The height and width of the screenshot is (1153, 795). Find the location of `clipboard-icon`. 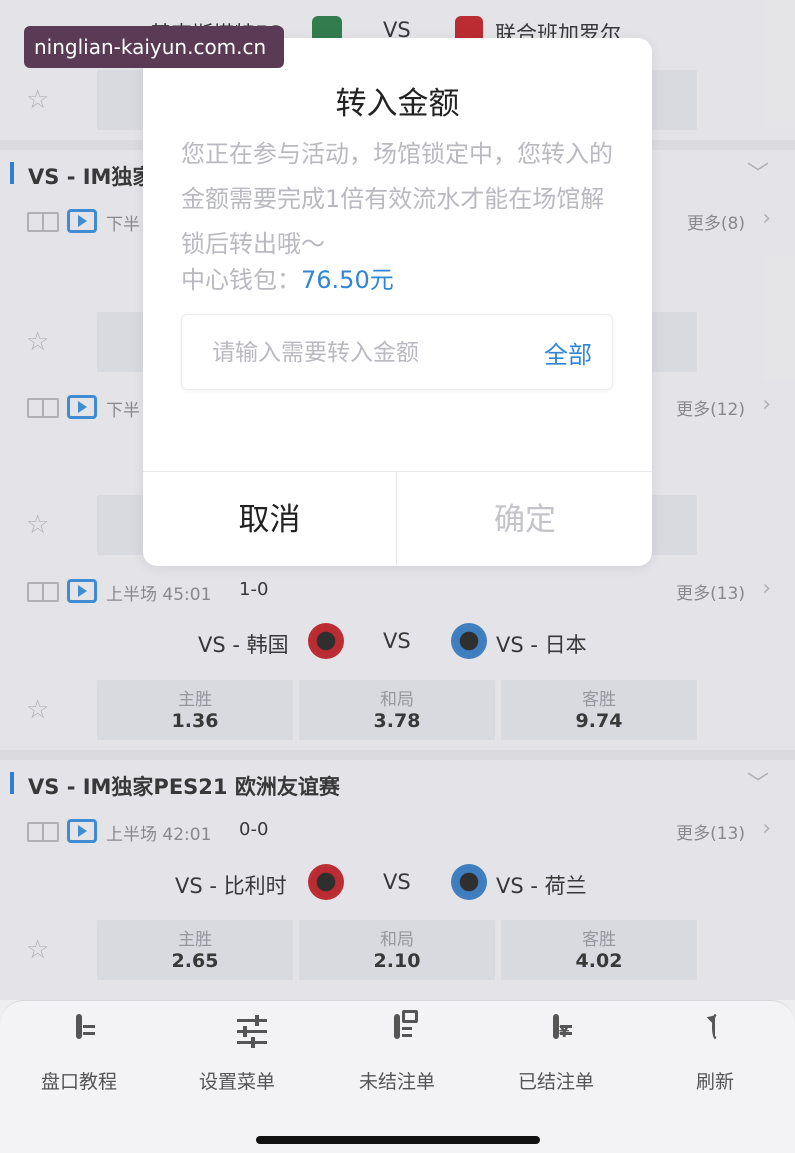

clipboard-icon is located at coordinates (397, 1033).